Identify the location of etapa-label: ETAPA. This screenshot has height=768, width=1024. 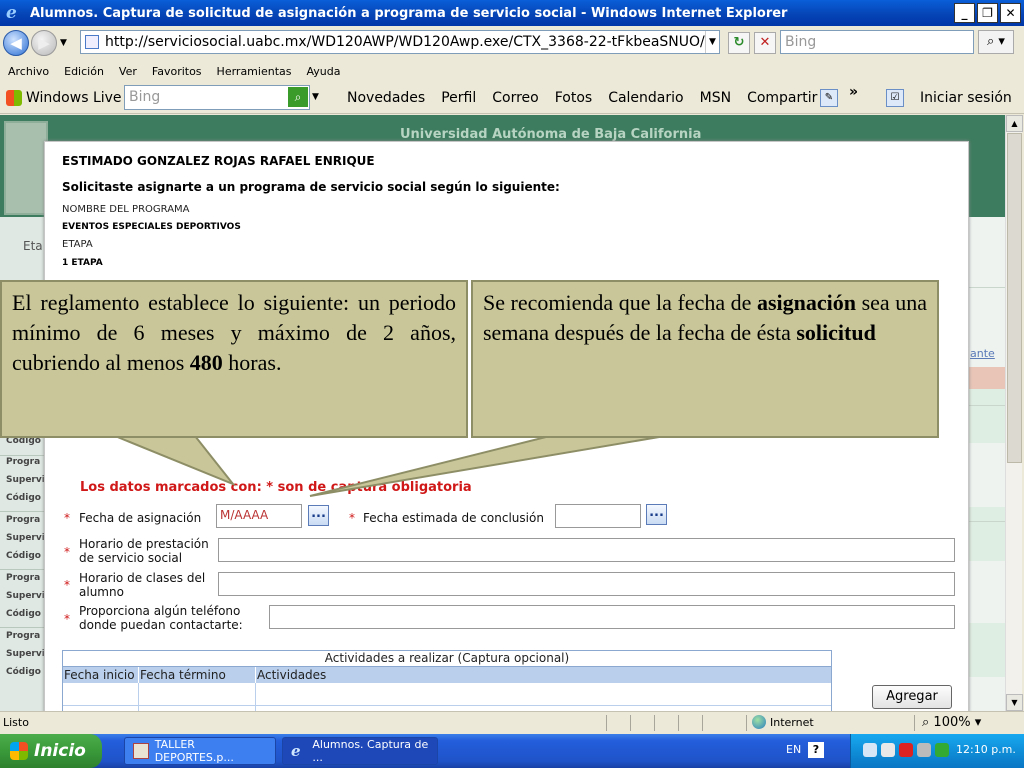
(77, 244).